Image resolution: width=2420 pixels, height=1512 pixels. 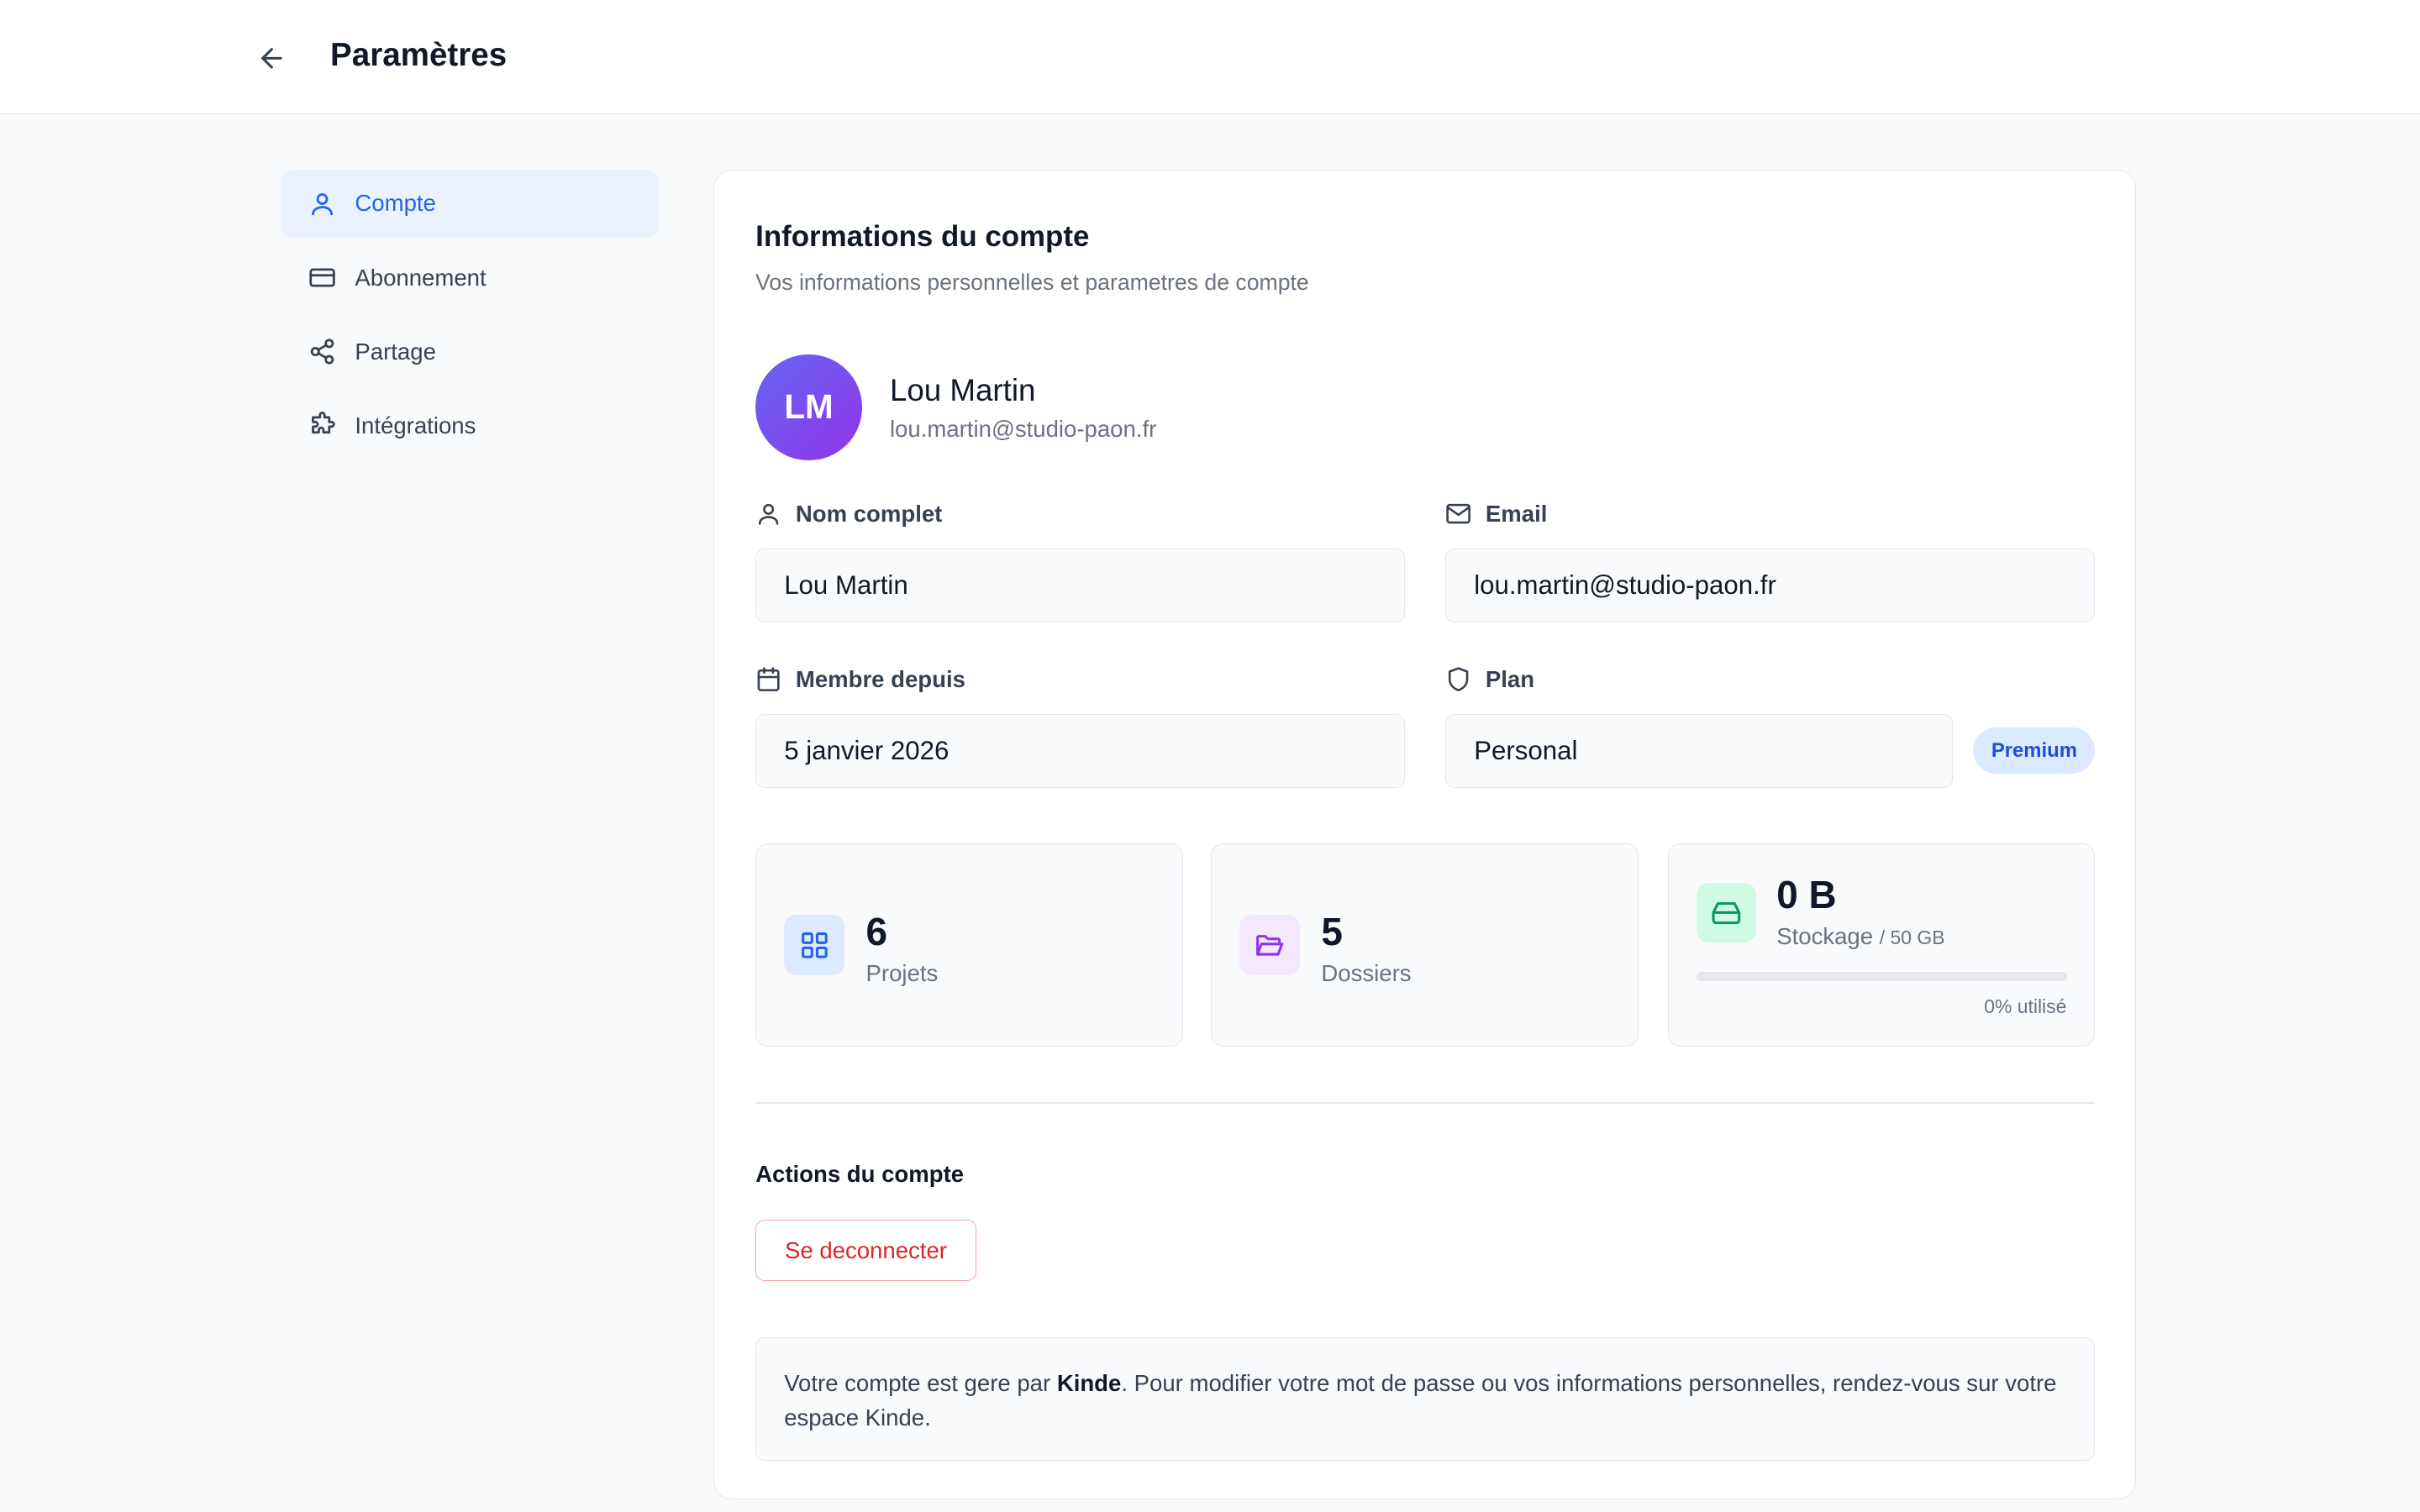 I want to click on storage-percent: 0% utilisé, so click(x=2026, y=1006).